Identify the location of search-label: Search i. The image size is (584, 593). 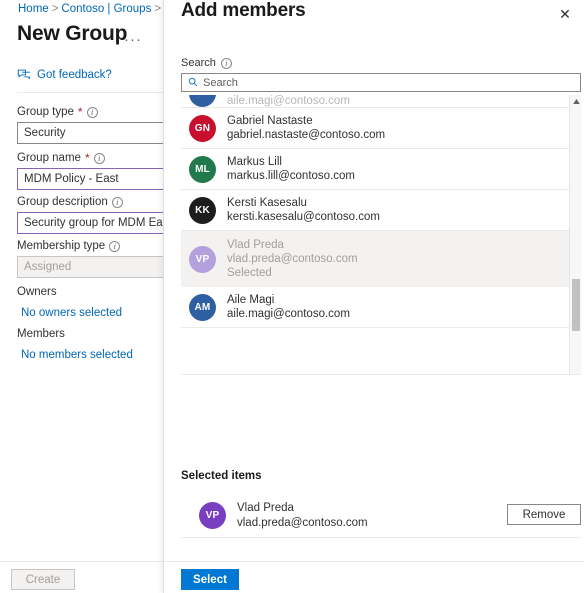
(206, 63).